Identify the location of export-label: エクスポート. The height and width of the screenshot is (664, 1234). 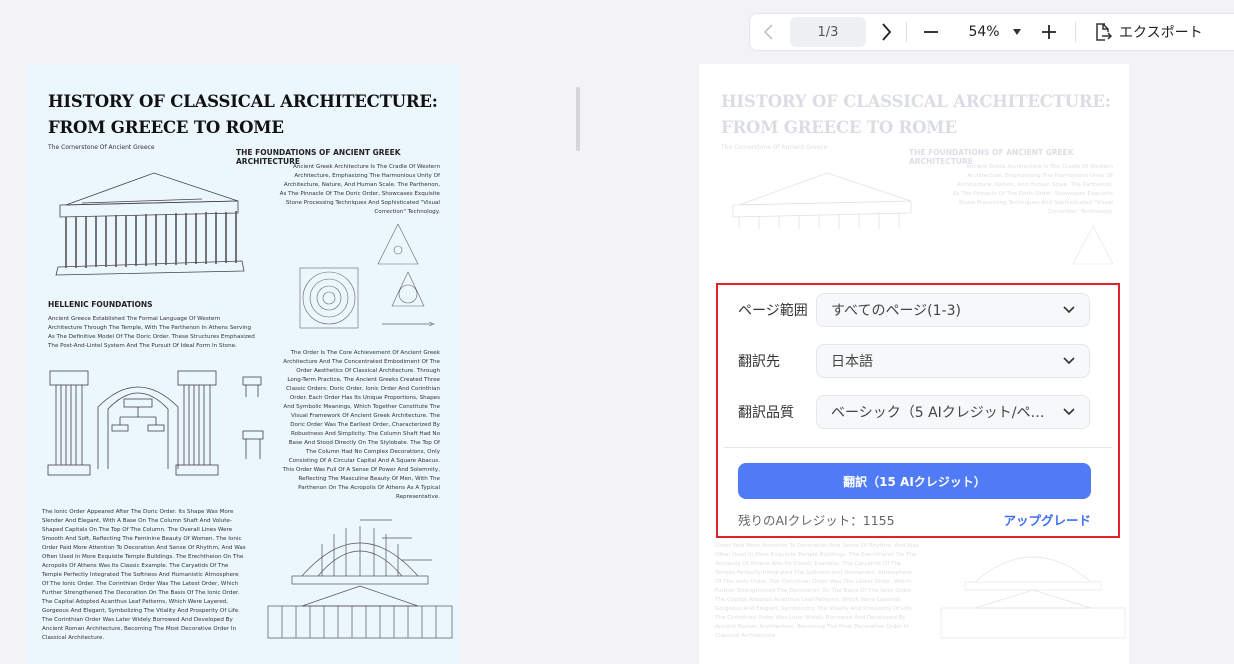
(1161, 33).